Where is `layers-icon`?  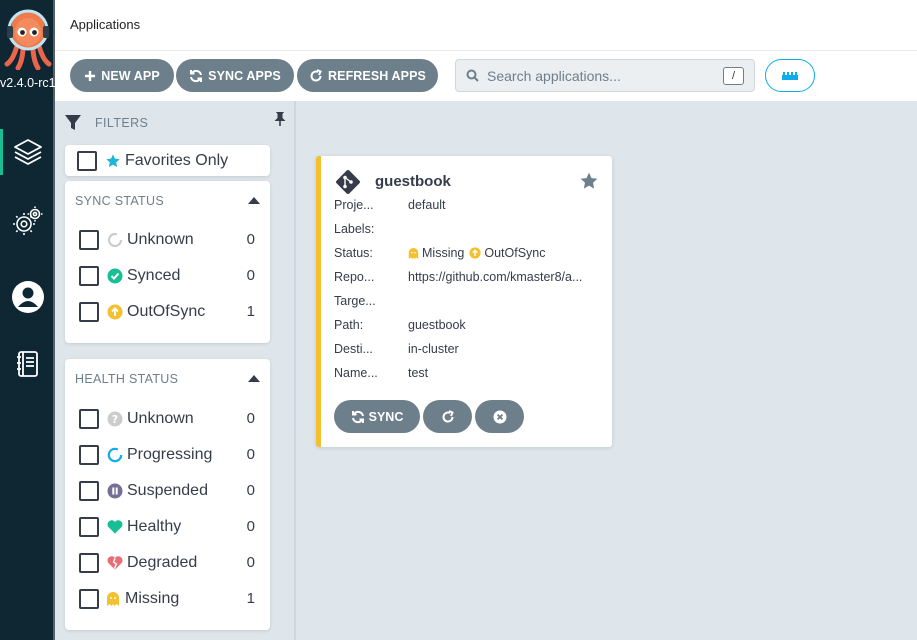 layers-icon is located at coordinates (27, 152).